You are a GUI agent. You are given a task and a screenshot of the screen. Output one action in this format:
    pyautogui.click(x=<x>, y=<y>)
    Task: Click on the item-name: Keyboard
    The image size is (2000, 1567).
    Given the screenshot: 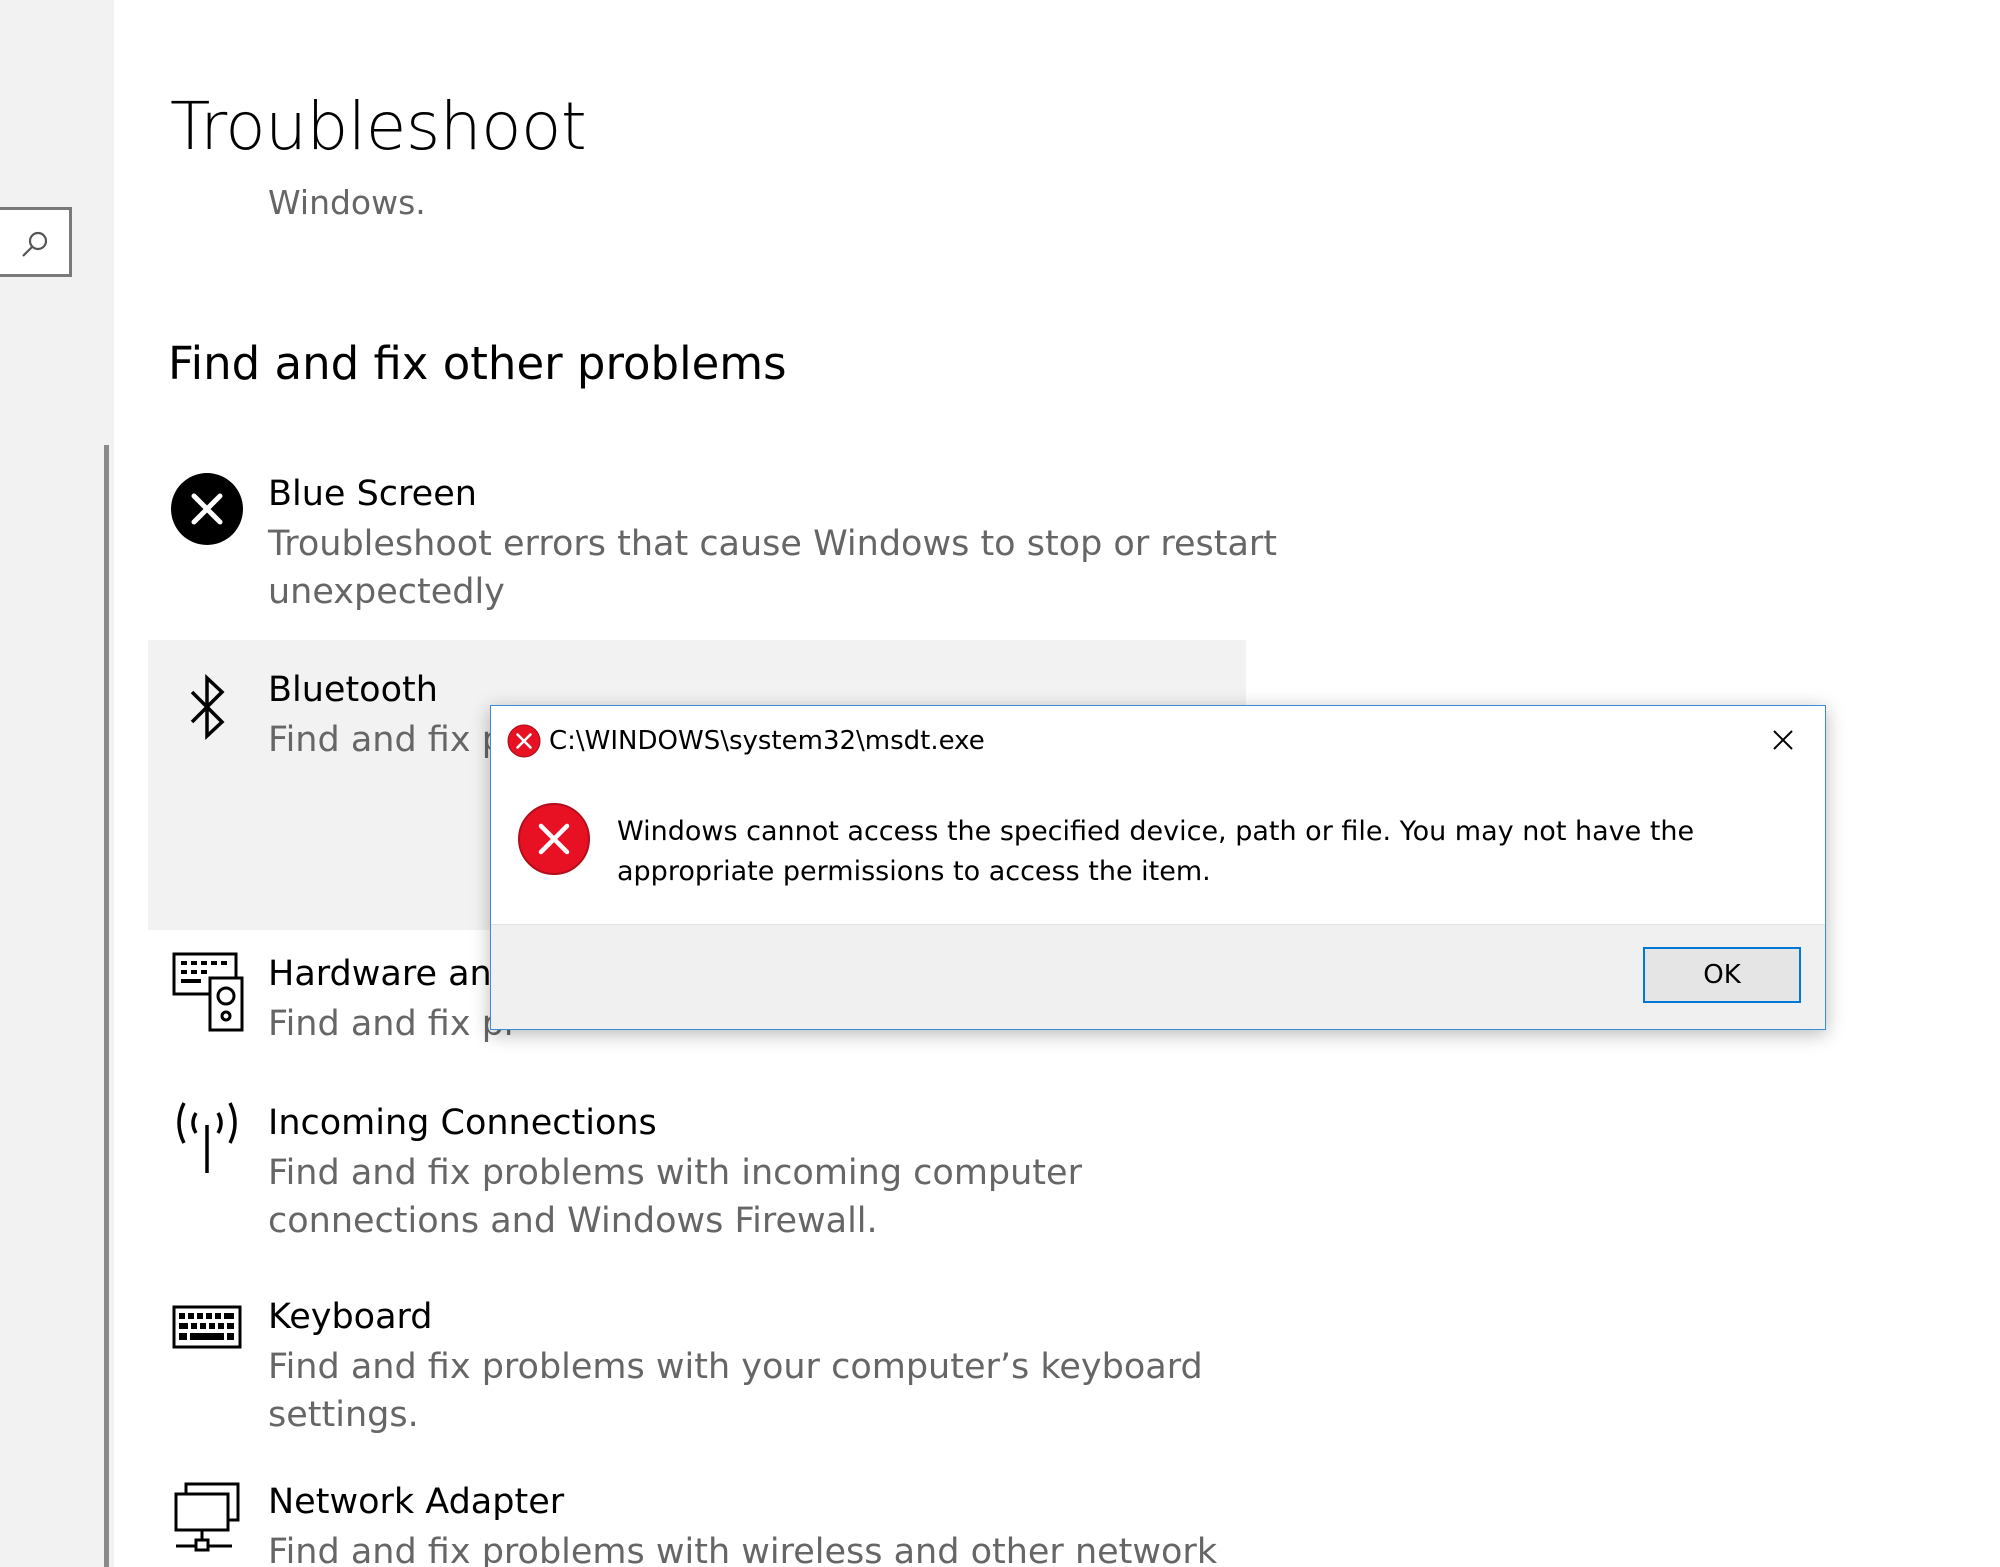 What is the action you would take?
    pyautogui.click(x=350, y=1317)
    